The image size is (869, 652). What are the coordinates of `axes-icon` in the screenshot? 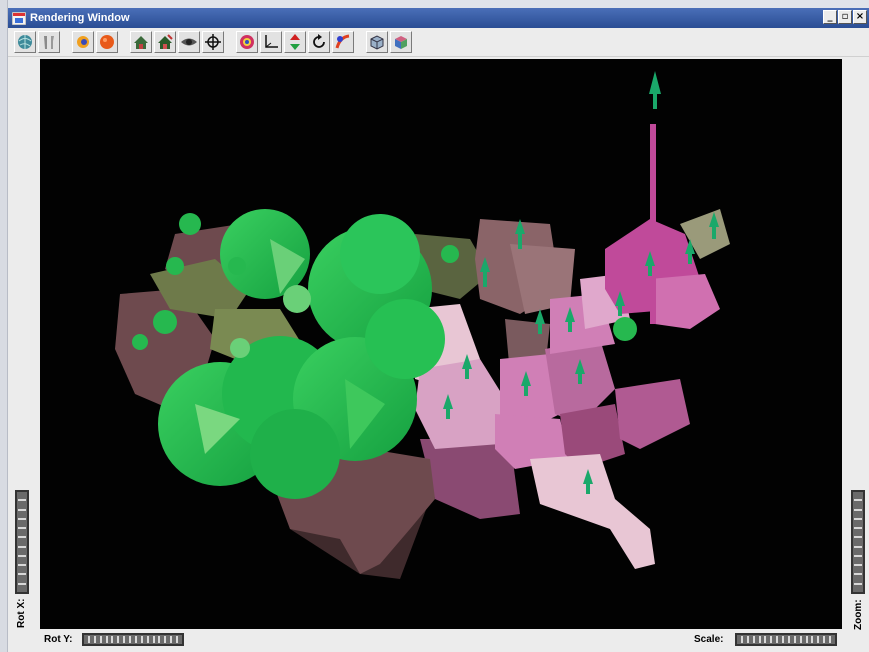 It's located at (271, 42).